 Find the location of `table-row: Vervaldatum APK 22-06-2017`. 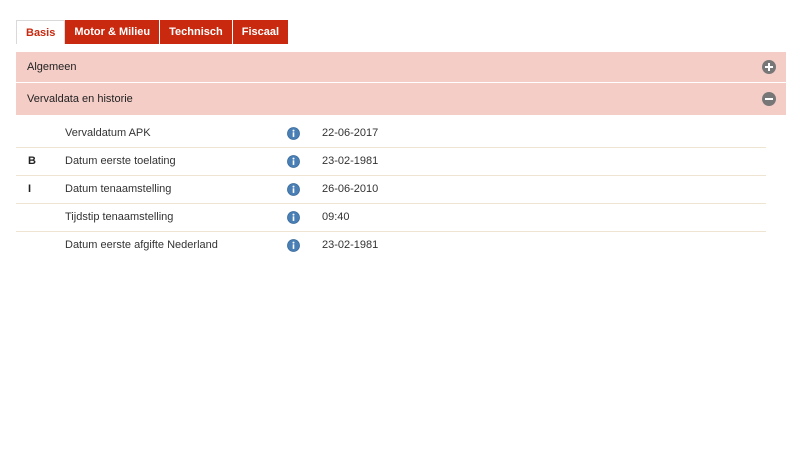

table-row: Vervaldatum APK 22-06-2017 is located at coordinates (391, 134).